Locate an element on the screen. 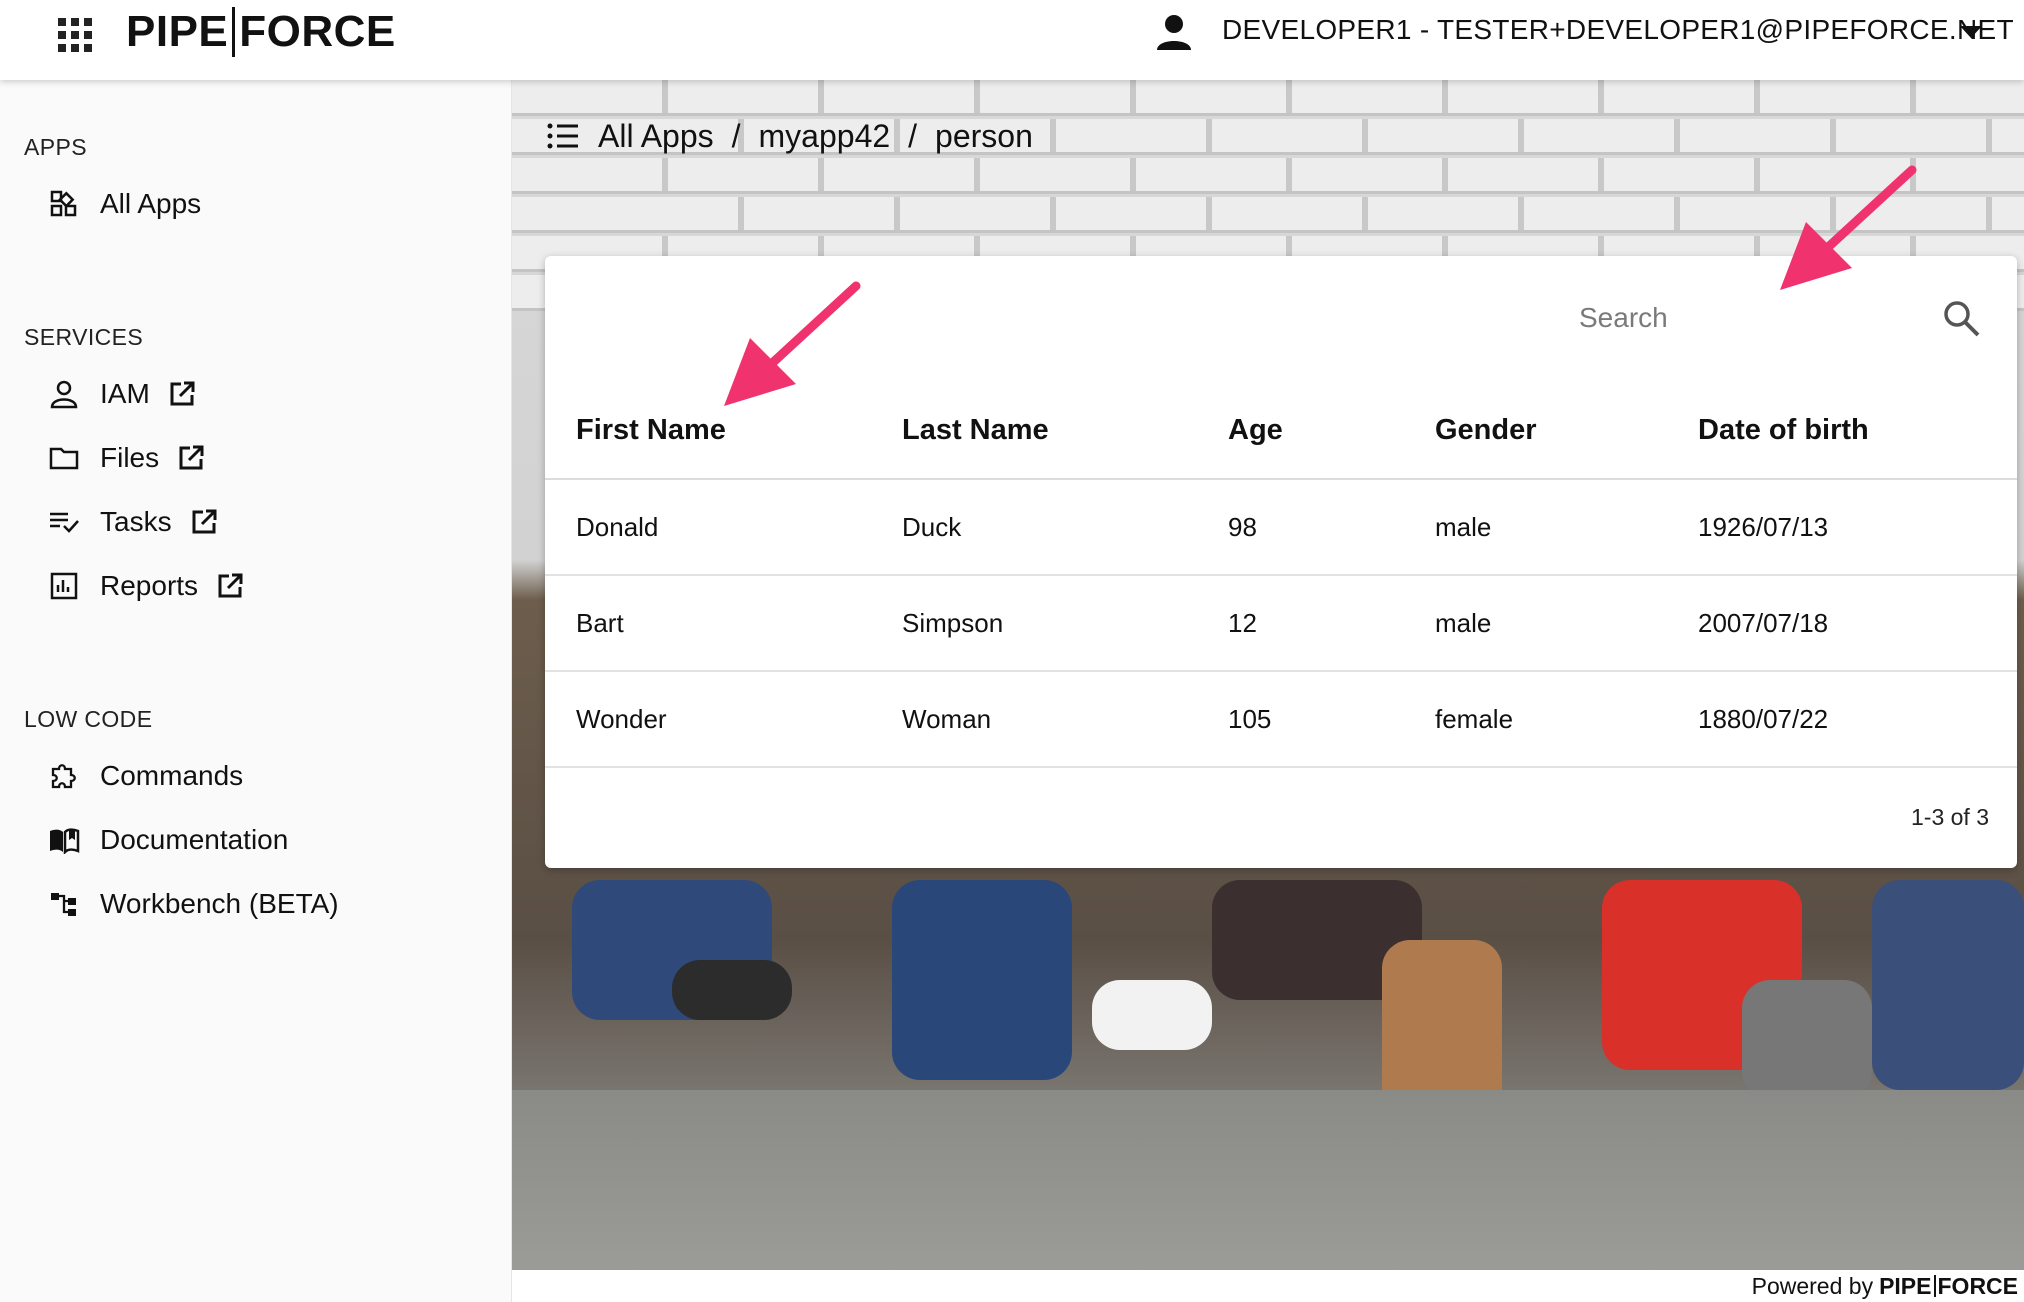  breadcrumb-current: person is located at coordinates (984, 135).